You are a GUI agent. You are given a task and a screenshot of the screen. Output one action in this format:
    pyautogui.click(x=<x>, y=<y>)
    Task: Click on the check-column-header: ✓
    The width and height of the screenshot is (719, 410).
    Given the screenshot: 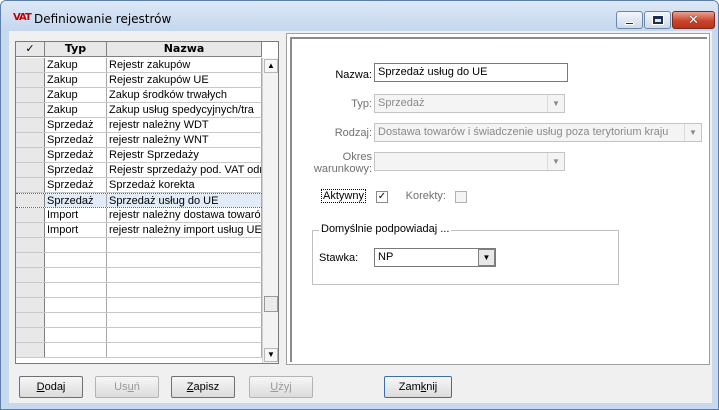 What is the action you would take?
    pyautogui.click(x=30, y=49)
    